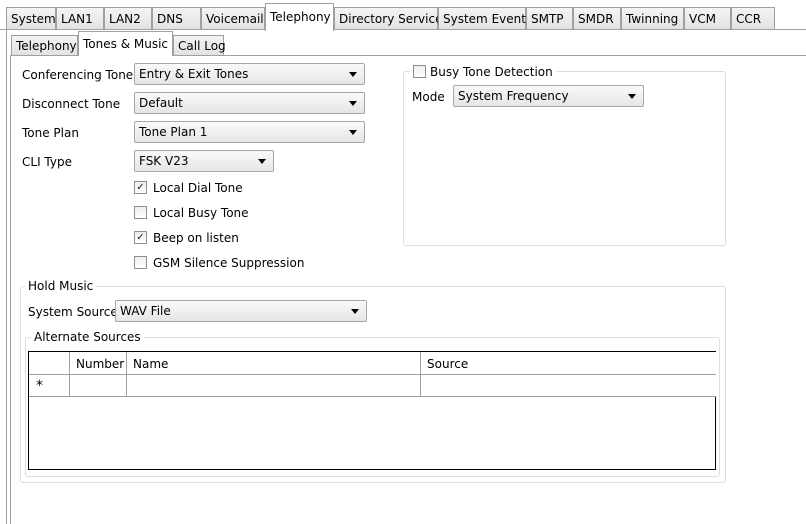 The width and height of the screenshot is (806, 524). I want to click on tab-label: SMDR, so click(596, 19).